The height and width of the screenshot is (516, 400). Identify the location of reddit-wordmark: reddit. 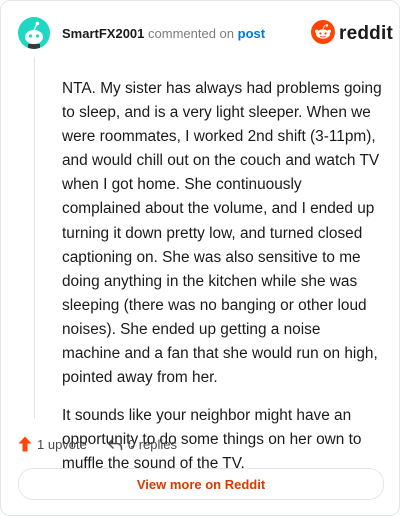
(366, 33).